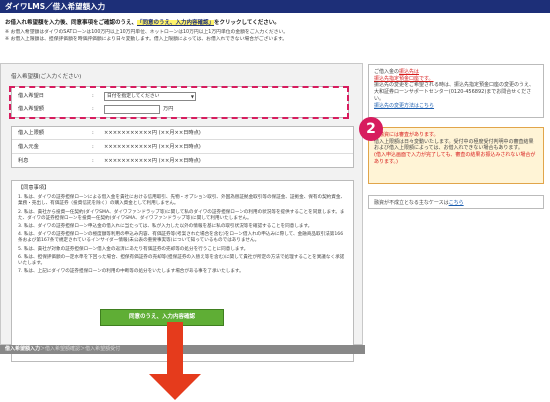 The height and width of the screenshot is (402, 550). I want to click on transfer-change-link: 振込先の変更方法はこちら, so click(404, 106).